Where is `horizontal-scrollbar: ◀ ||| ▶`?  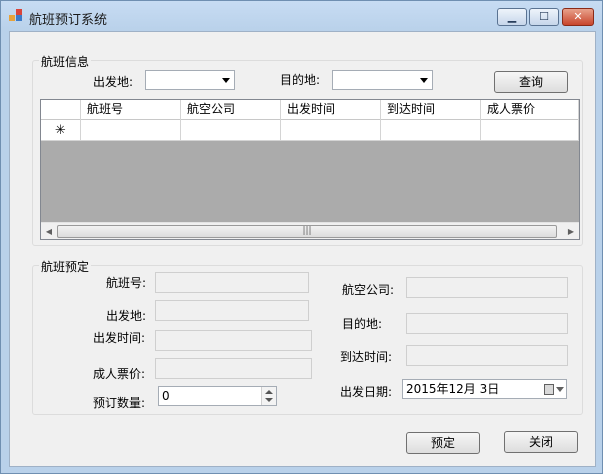
horizontal-scrollbar: ◀ ||| ▶ is located at coordinates (310, 230).